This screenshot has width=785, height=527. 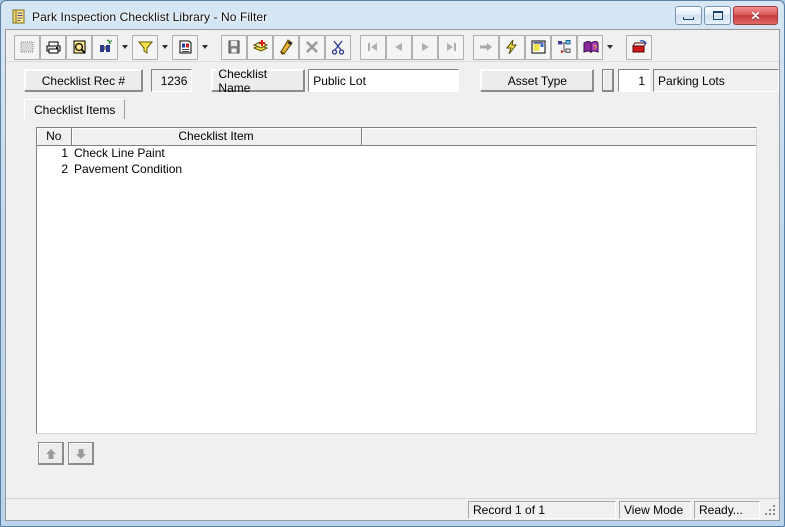 What do you see at coordinates (128, 169) in the screenshot?
I see `cell-item: Pavement Condition` at bounding box center [128, 169].